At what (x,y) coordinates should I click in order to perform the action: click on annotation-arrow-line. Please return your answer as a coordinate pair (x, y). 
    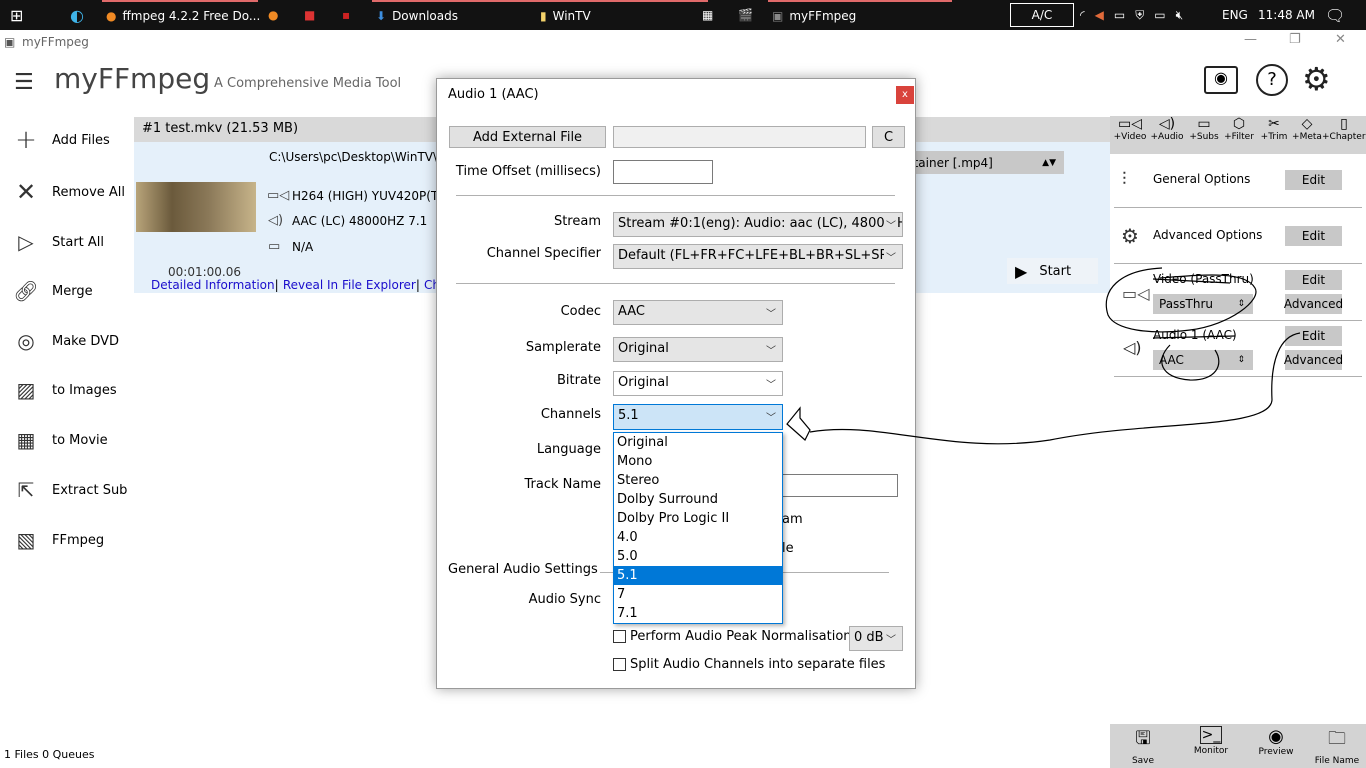
    Looking at the image, I should click on (1055, 388).